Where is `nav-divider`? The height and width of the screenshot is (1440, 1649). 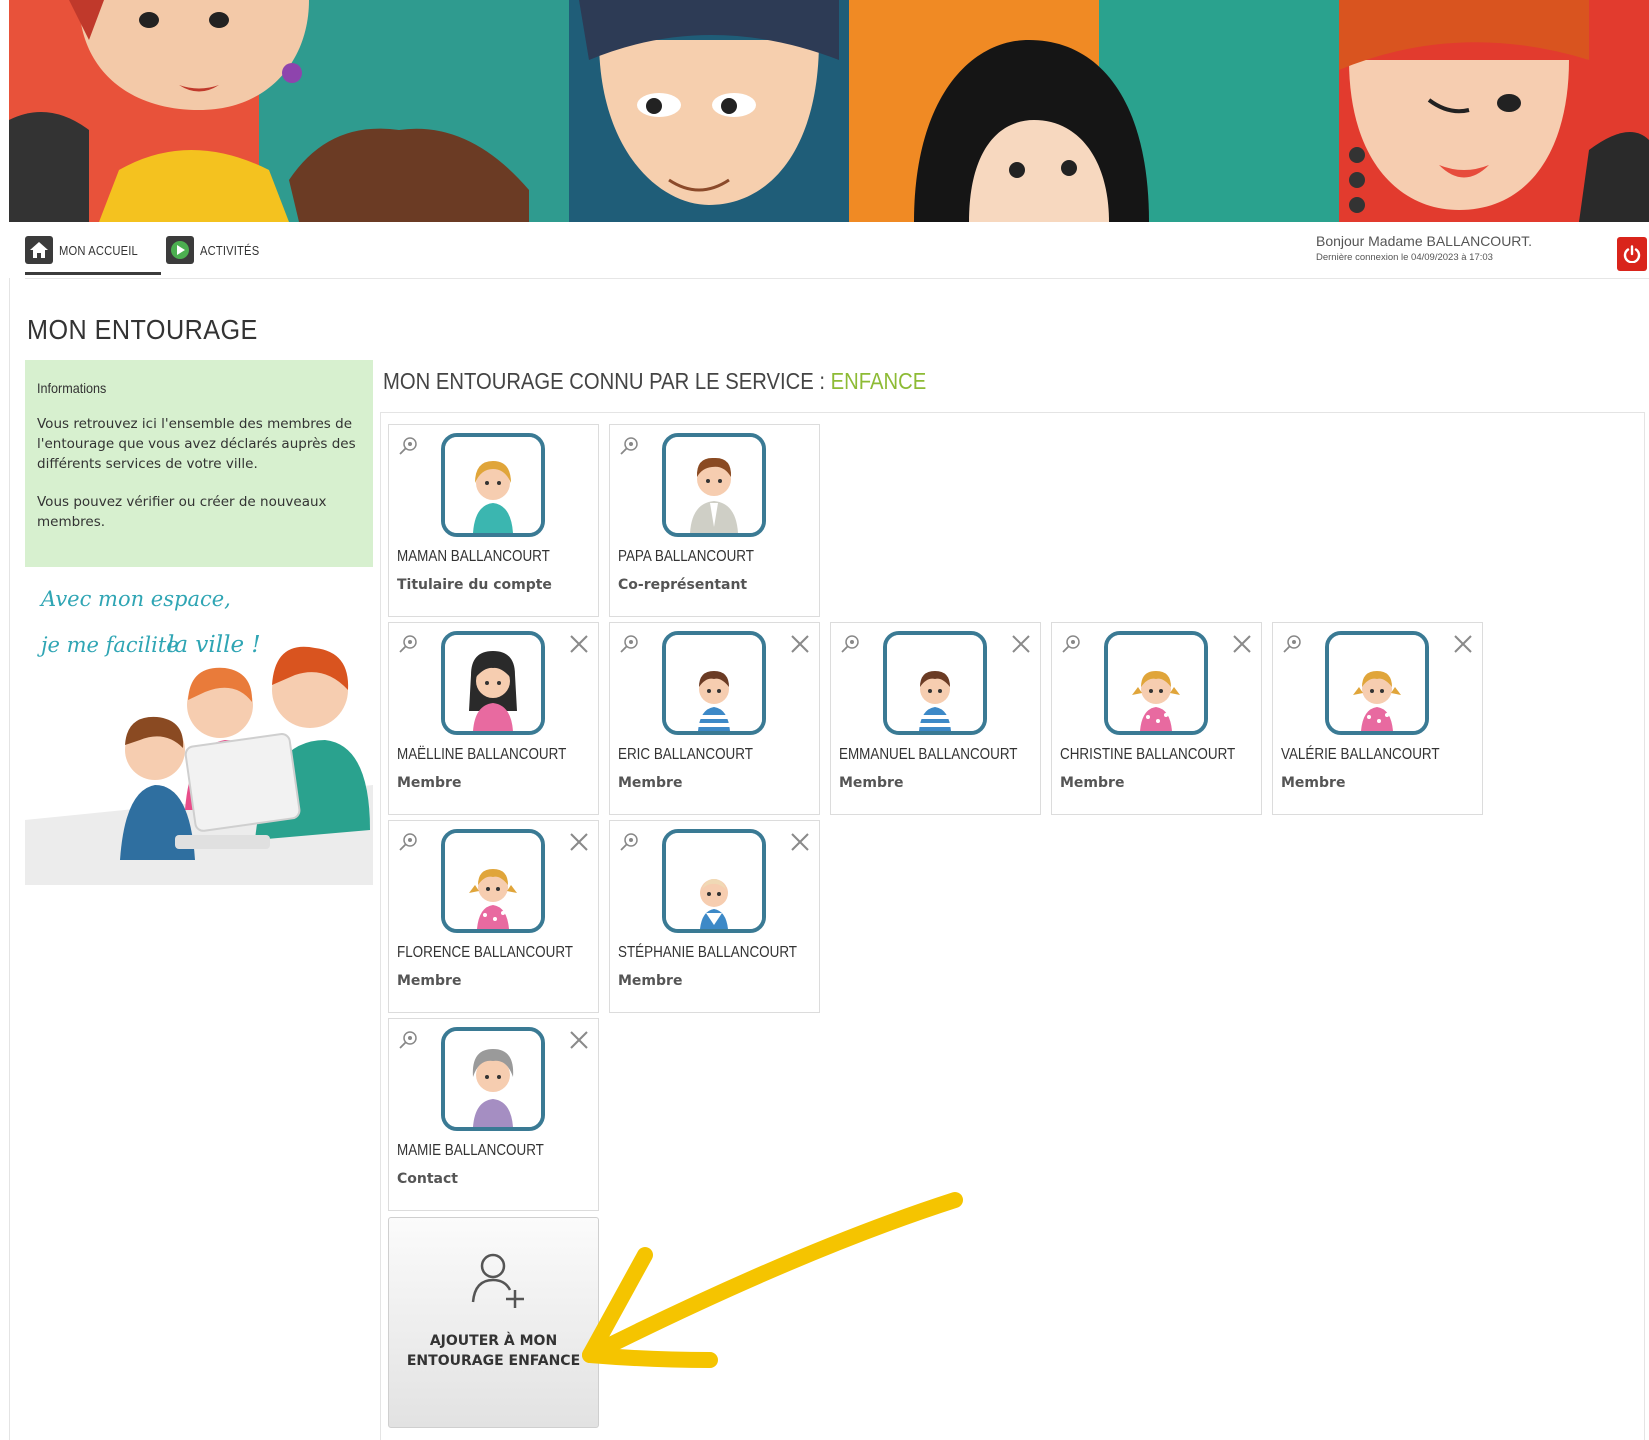
nav-divider is located at coordinates (837, 278).